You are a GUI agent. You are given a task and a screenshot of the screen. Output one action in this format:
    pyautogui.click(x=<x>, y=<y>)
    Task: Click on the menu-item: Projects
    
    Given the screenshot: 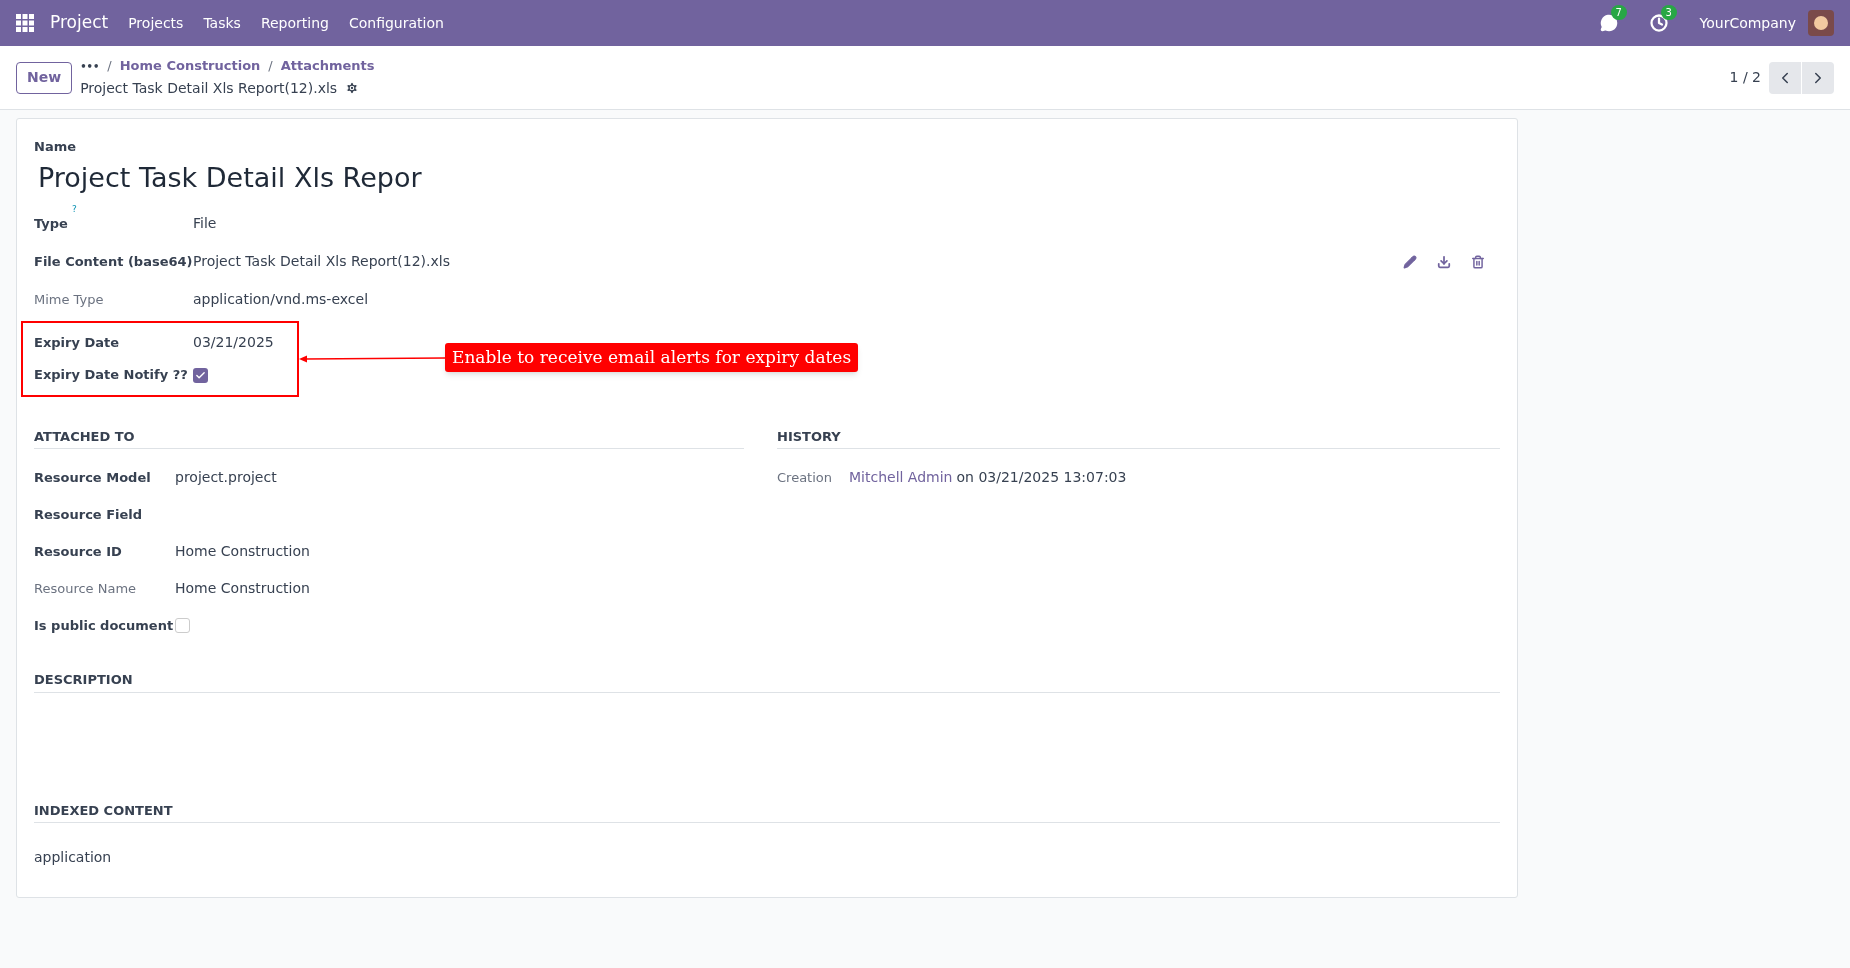 What is the action you would take?
    pyautogui.click(x=156, y=23)
    